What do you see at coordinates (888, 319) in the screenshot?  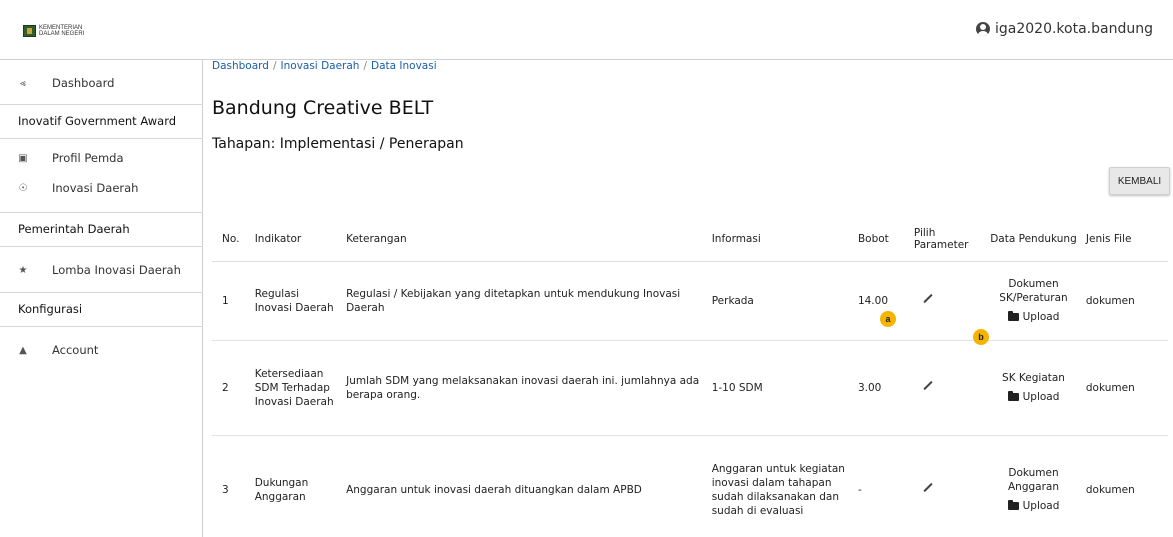 I see `annotation-badge-a: a` at bounding box center [888, 319].